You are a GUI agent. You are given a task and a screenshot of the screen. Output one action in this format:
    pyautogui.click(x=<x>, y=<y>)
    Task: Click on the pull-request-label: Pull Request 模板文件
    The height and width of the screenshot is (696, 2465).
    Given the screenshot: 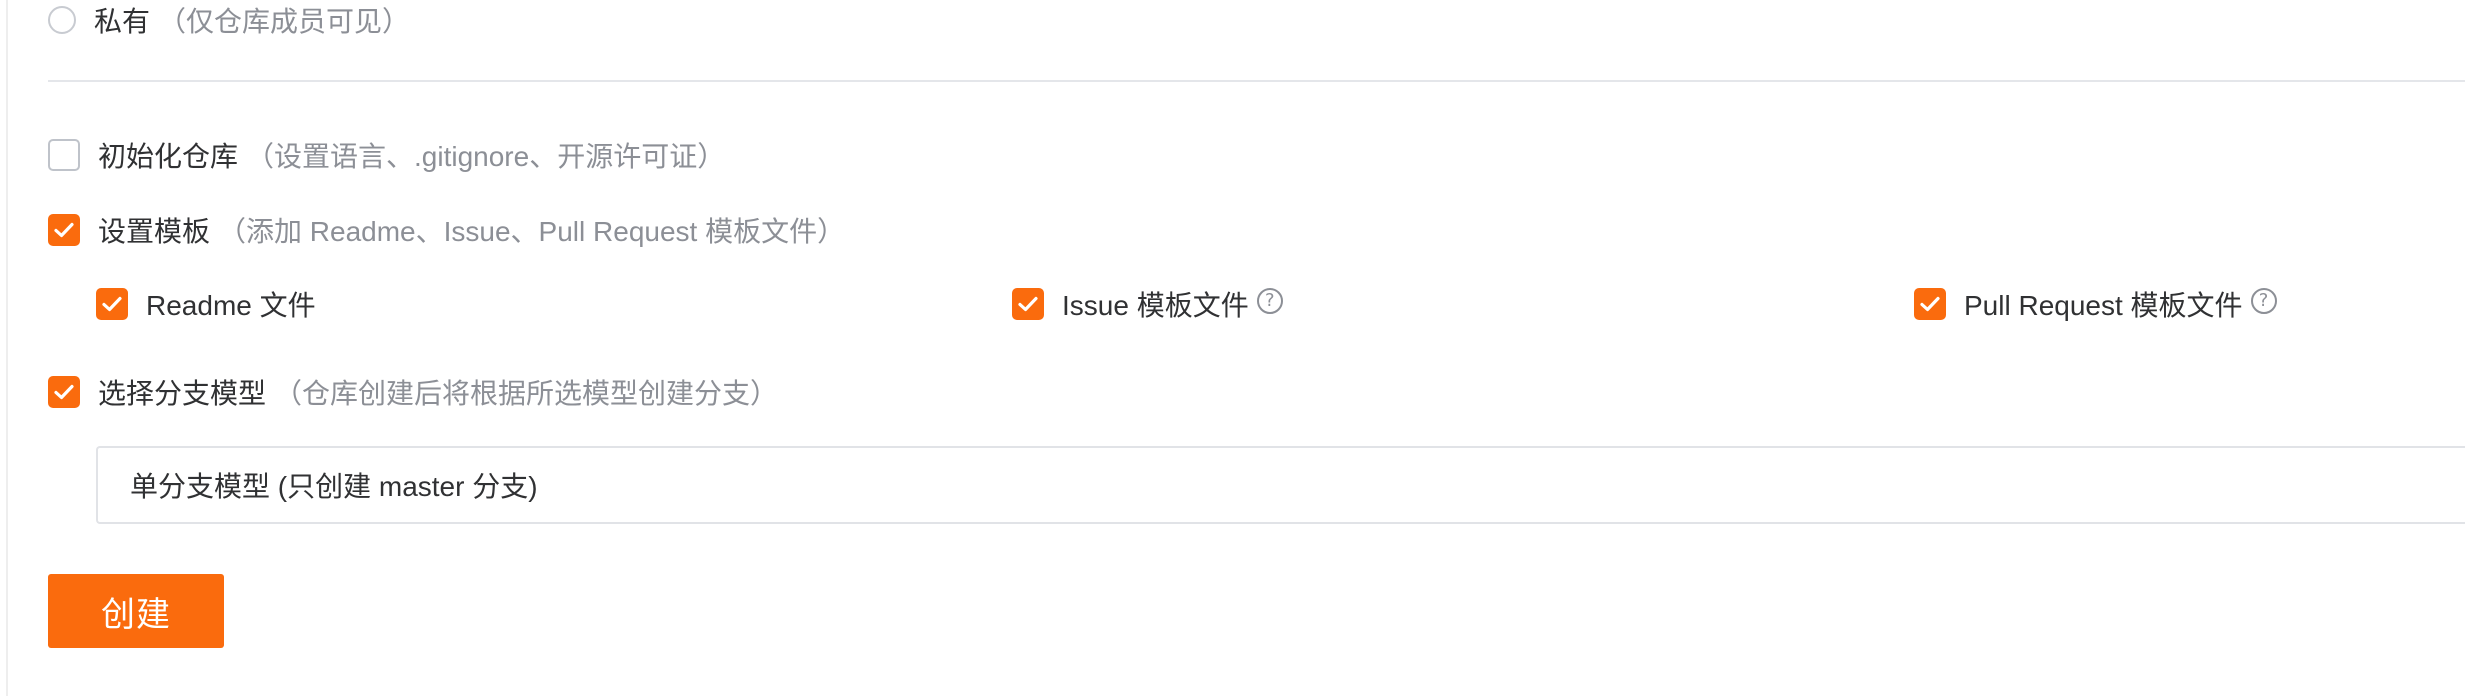 What is the action you would take?
    pyautogui.click(x=2103, y=305)
    